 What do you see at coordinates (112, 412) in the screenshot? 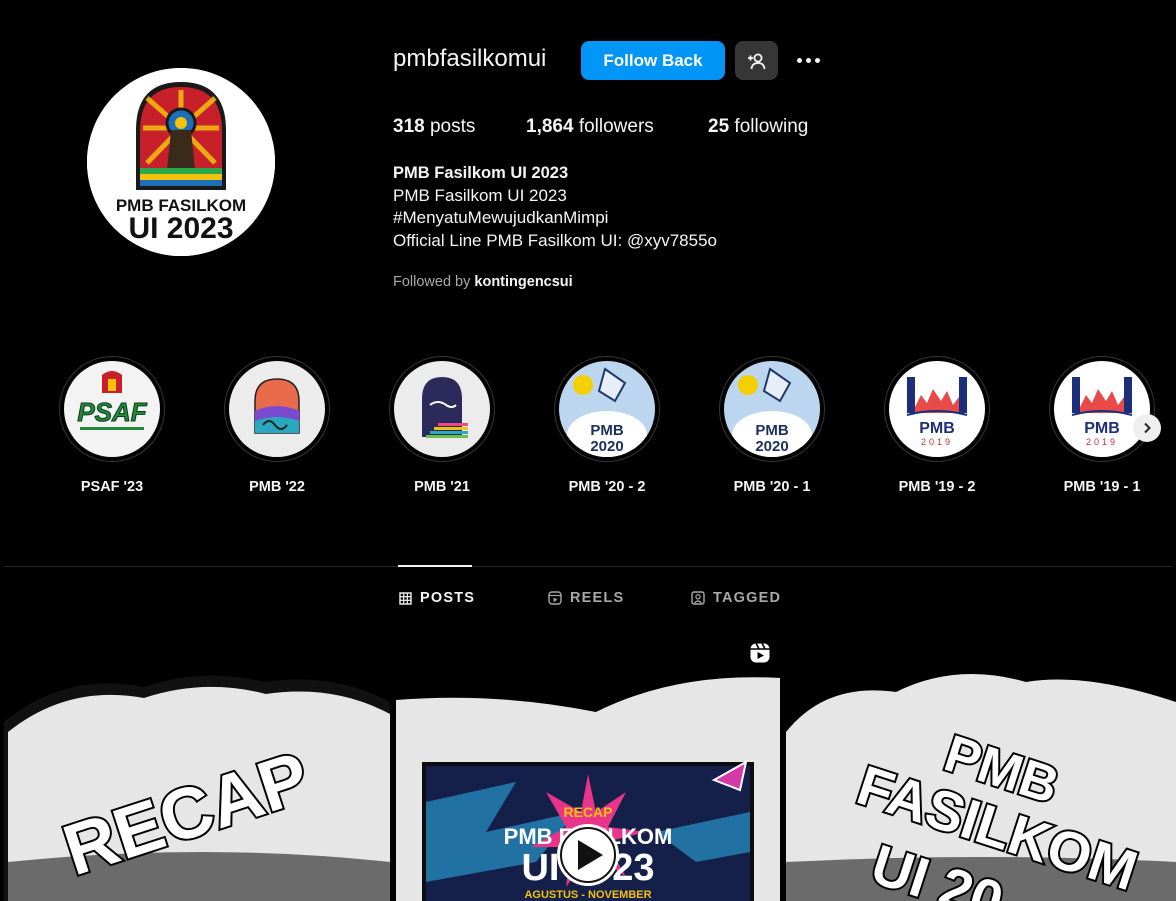
I see `svg-text: PSAF` at bounding box center [112, 412].